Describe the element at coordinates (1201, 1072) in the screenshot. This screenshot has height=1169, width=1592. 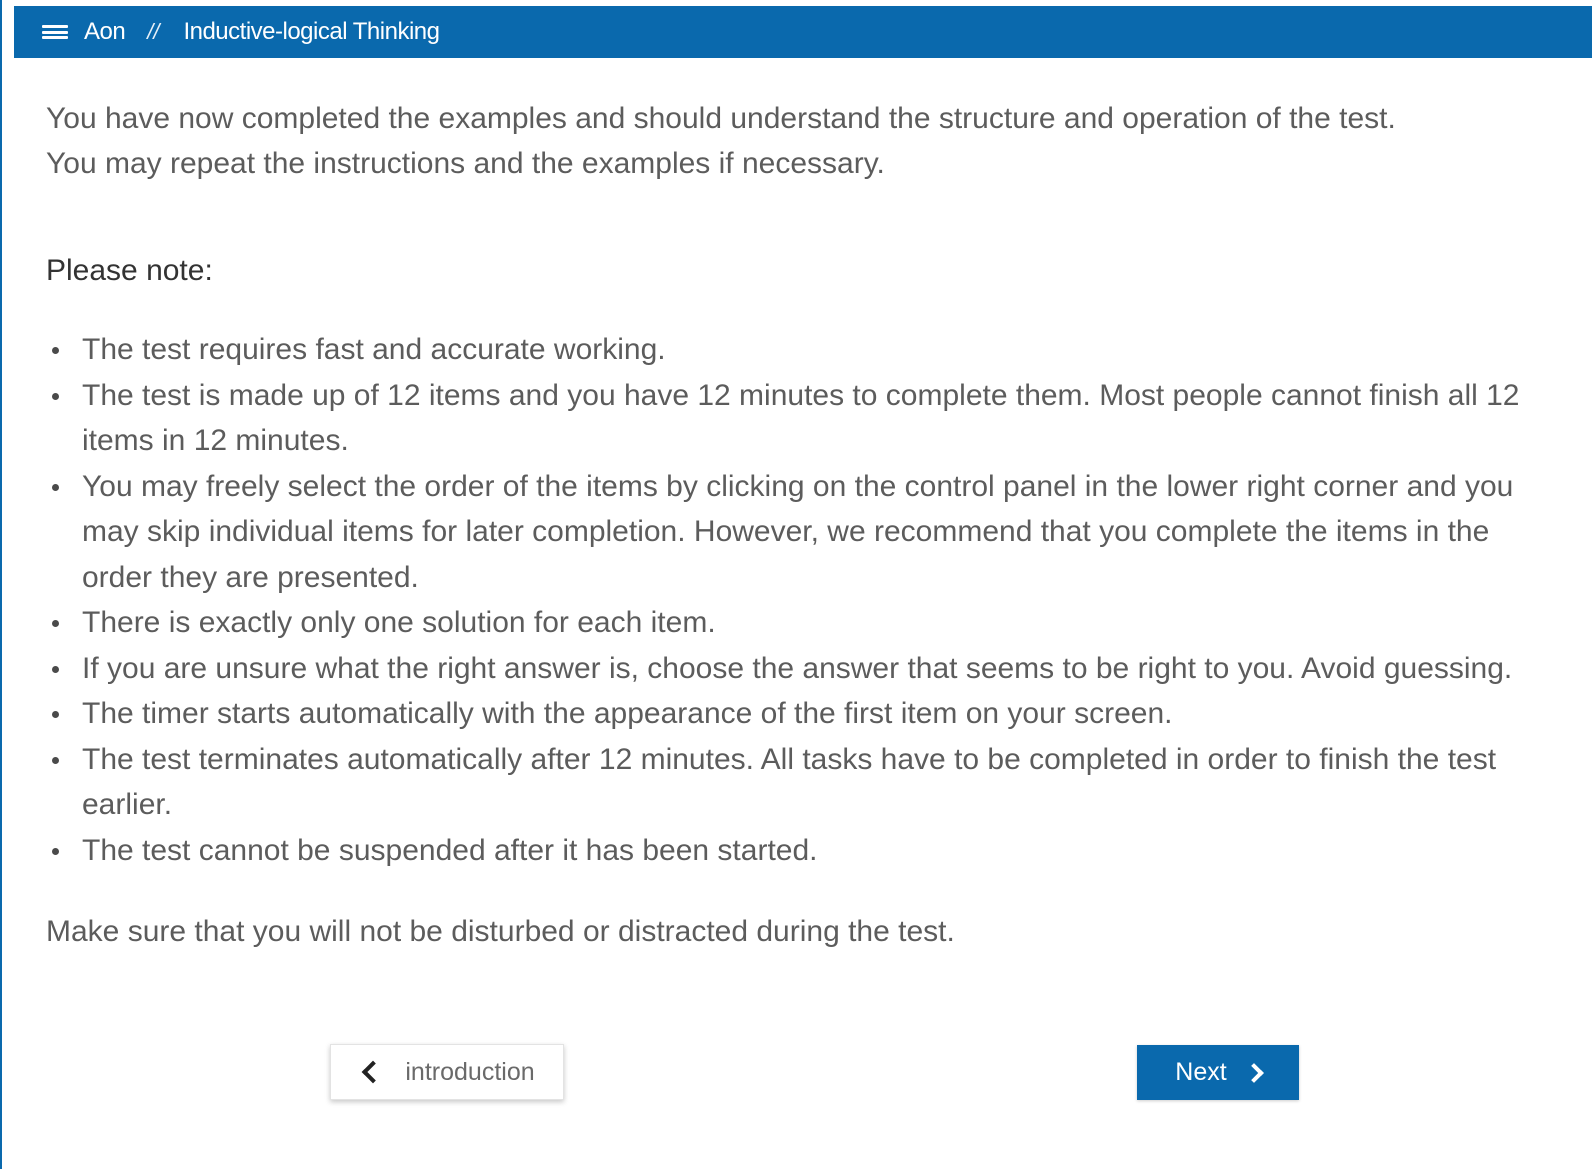
I see `next-button-label: Next` at that location.